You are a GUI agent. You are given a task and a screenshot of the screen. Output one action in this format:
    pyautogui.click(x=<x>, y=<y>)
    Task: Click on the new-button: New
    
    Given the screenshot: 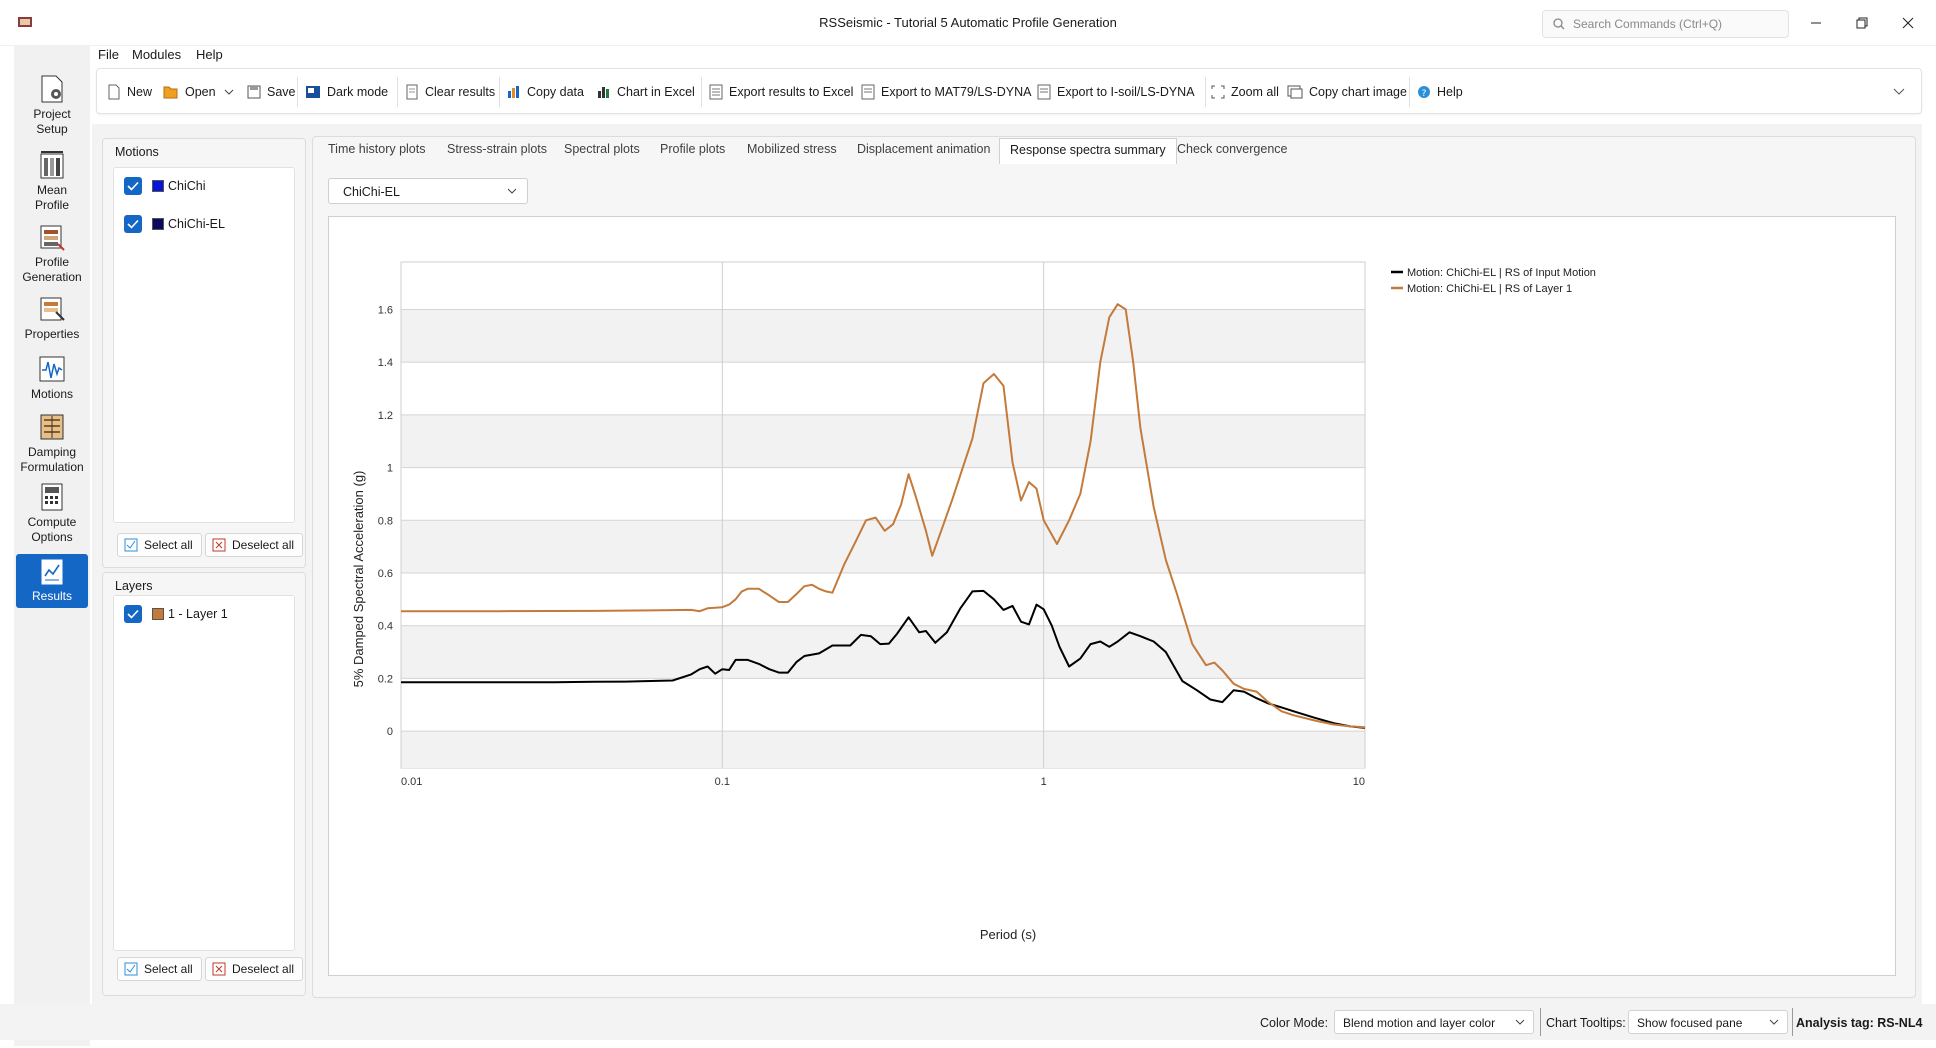 What is the action you would take?
    pyautogui.click(x=129, y=92)
    